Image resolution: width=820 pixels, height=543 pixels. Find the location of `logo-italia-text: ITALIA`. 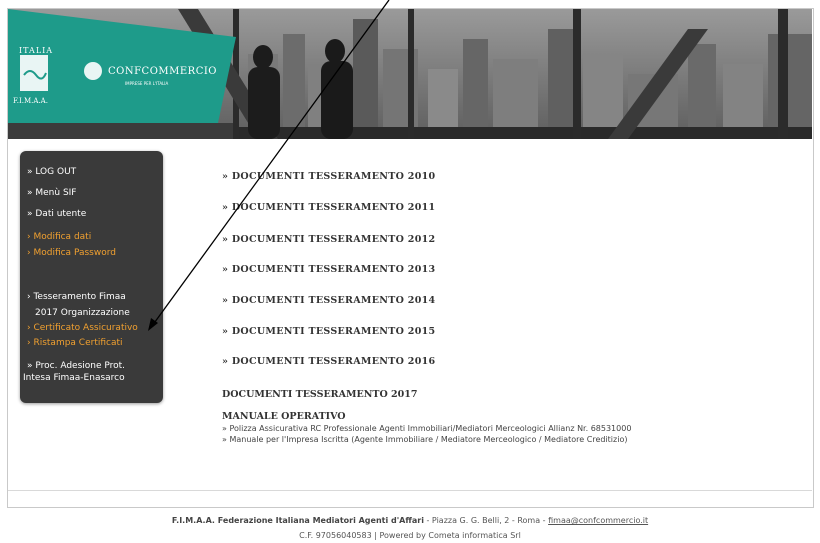

logo-italia-text: ITALIA is located at coordinates (36, 50).